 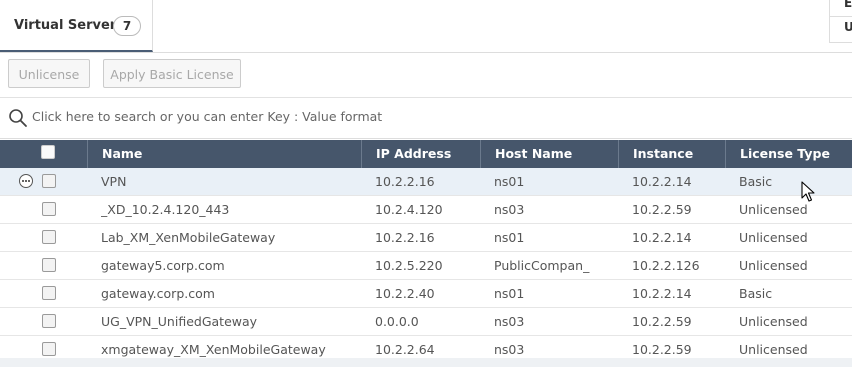 I want to click on header-select-cell, so click(x=43, y=154).